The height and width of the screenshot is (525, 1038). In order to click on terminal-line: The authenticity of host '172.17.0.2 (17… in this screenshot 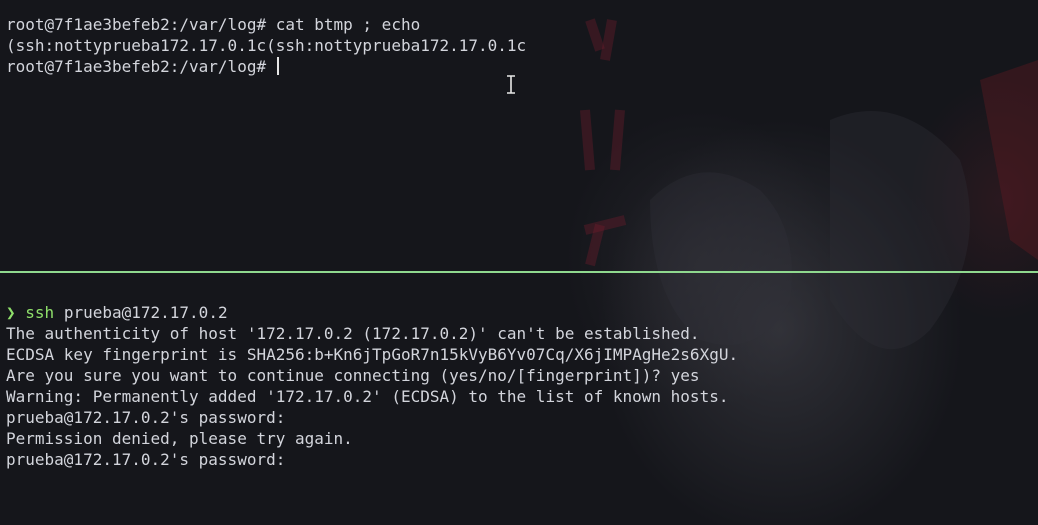, I will do `click(353, 333)`.